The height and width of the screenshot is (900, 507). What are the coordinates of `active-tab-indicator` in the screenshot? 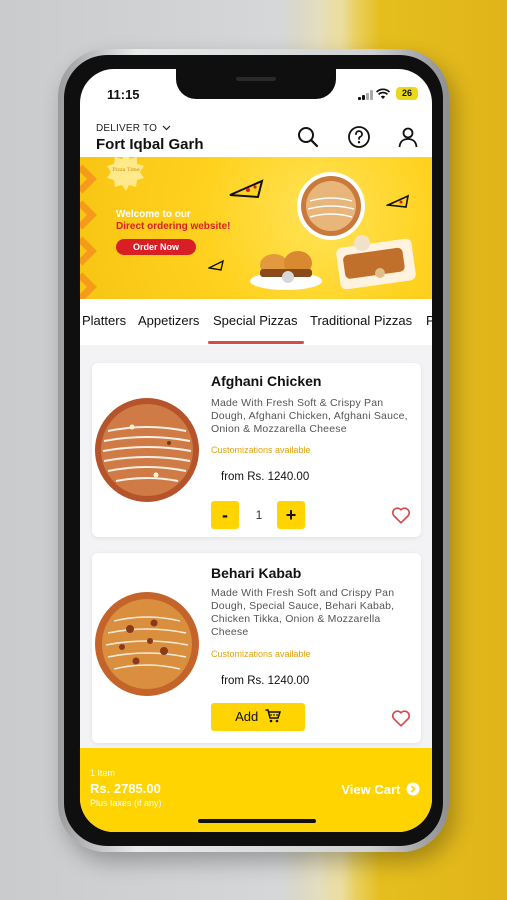 It's located at (256, 342).